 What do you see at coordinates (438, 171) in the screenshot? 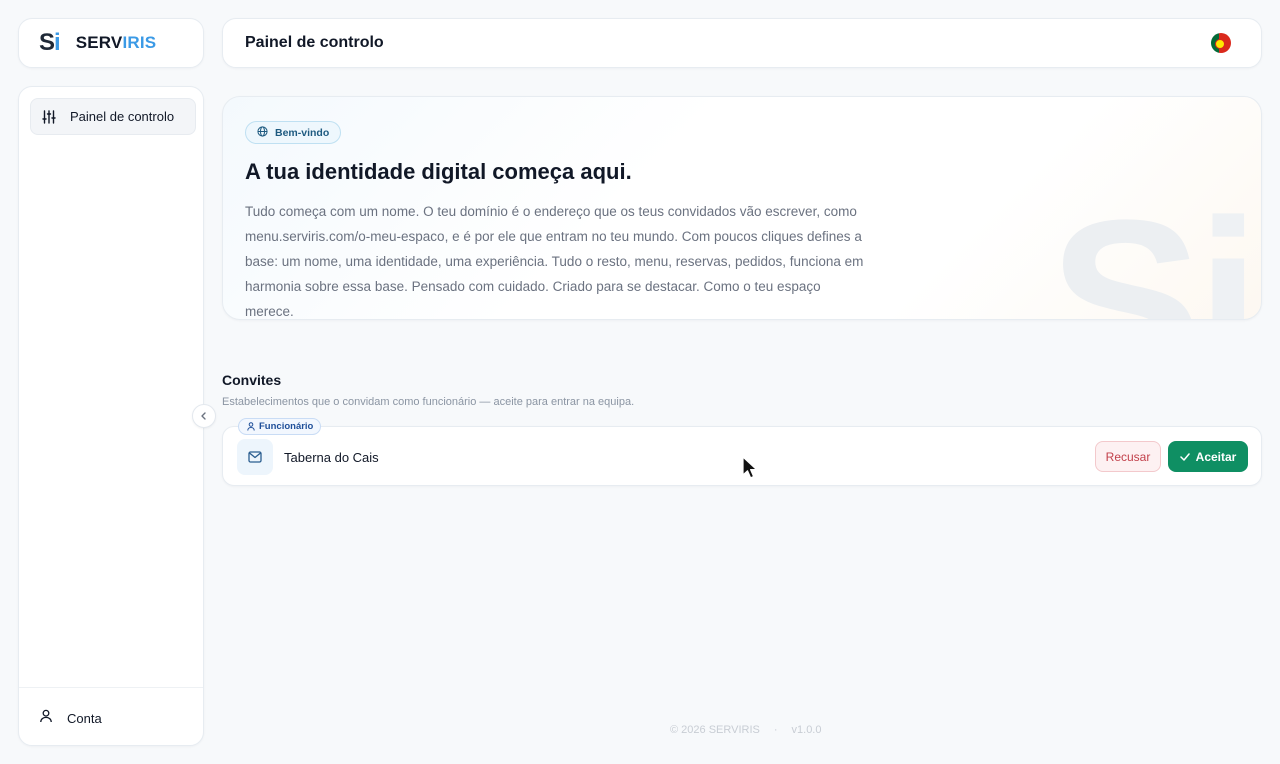
I see `hero-title: A tua identidade digital começa aqui.` at bounding box center [438, 171].